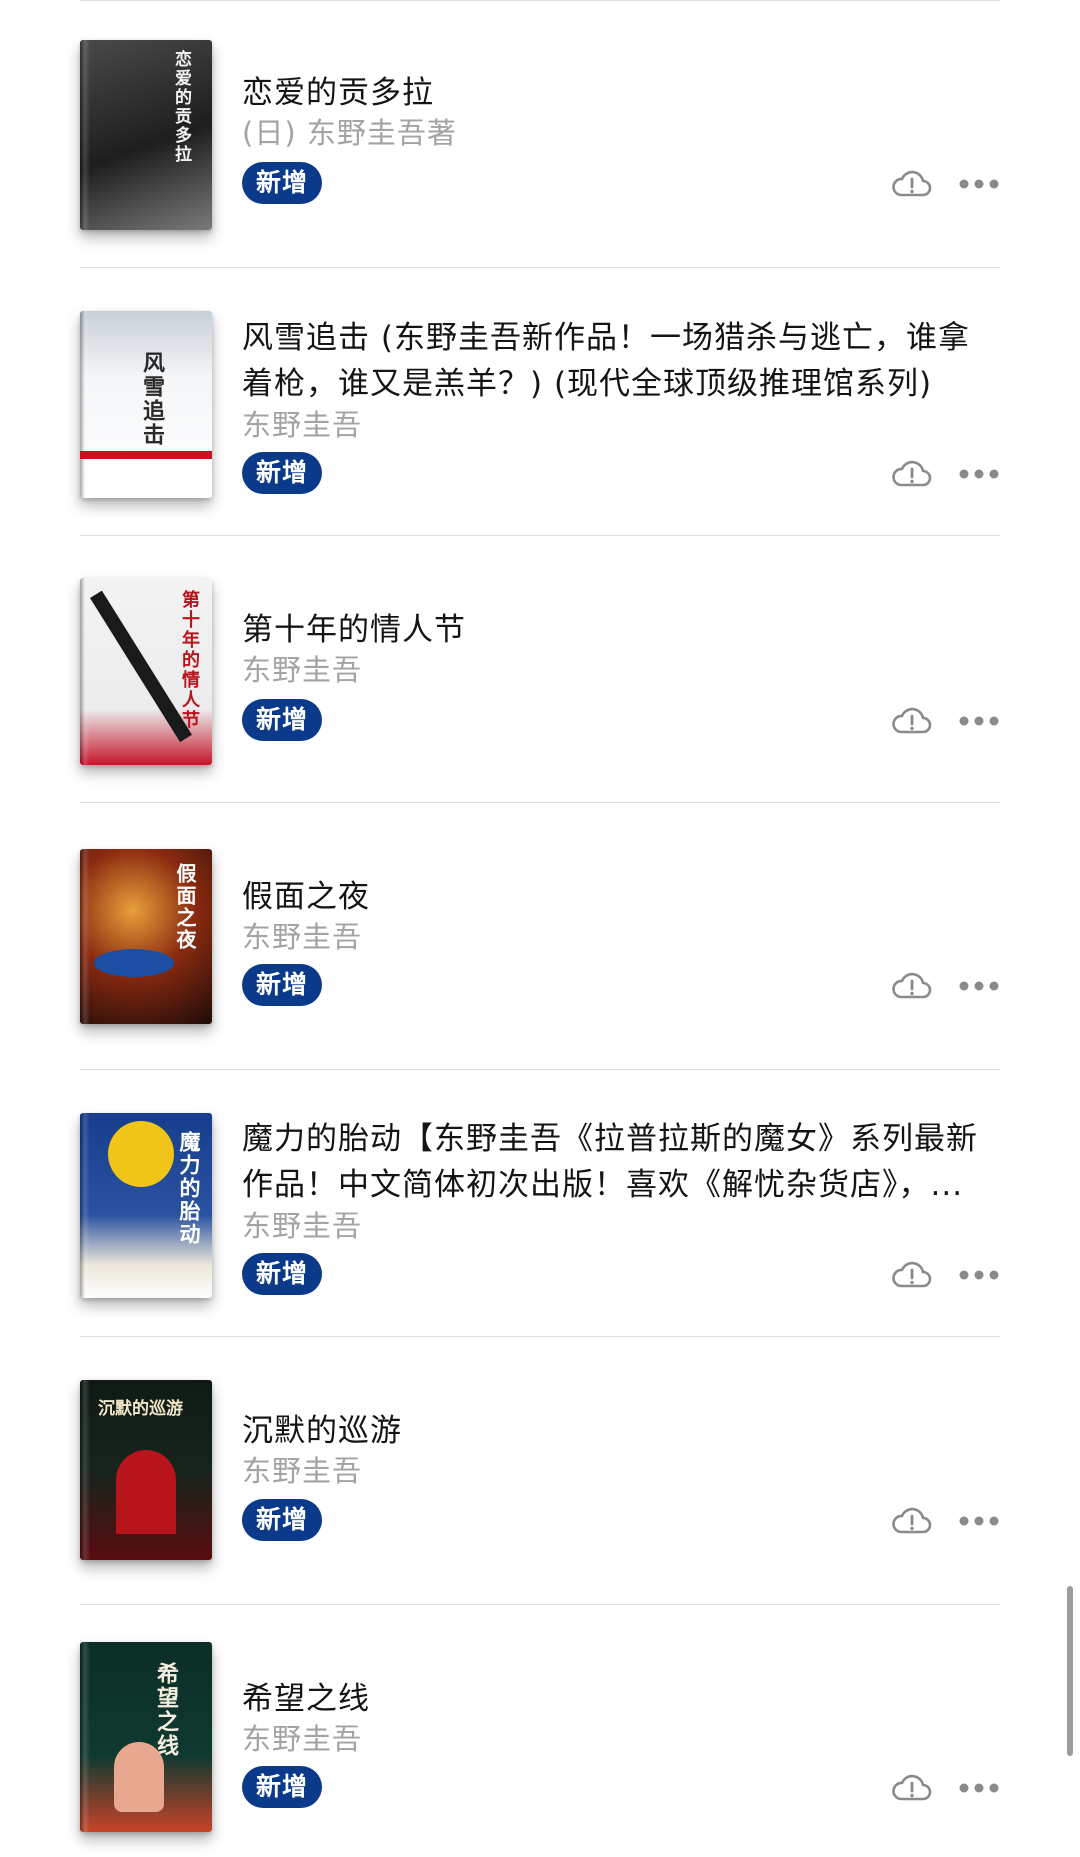  I want to click on cover-title: 风雪追击, so click(152, 399).